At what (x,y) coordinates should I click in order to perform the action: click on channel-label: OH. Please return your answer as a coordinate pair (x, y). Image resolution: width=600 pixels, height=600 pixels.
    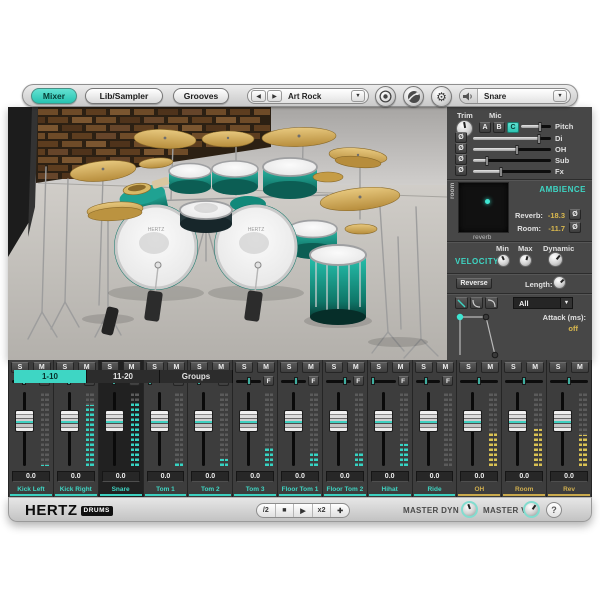
    Looking at the image, I should click on (479, 490).